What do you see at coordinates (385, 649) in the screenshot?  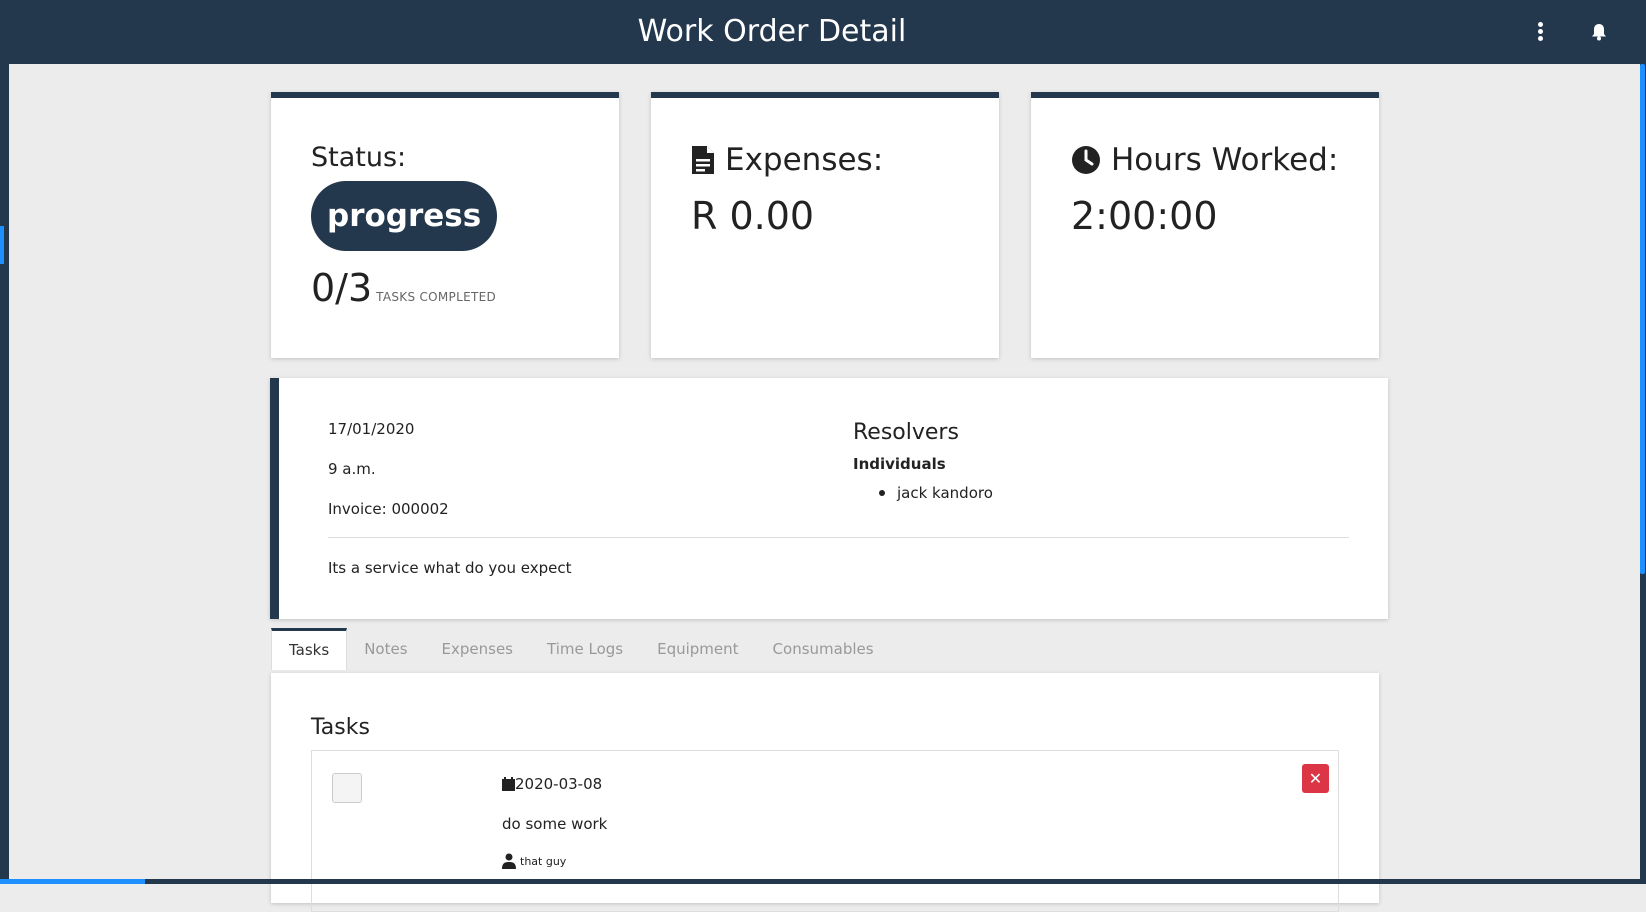 I see `tab-notes: Notes` at bounding box center [385, 649].